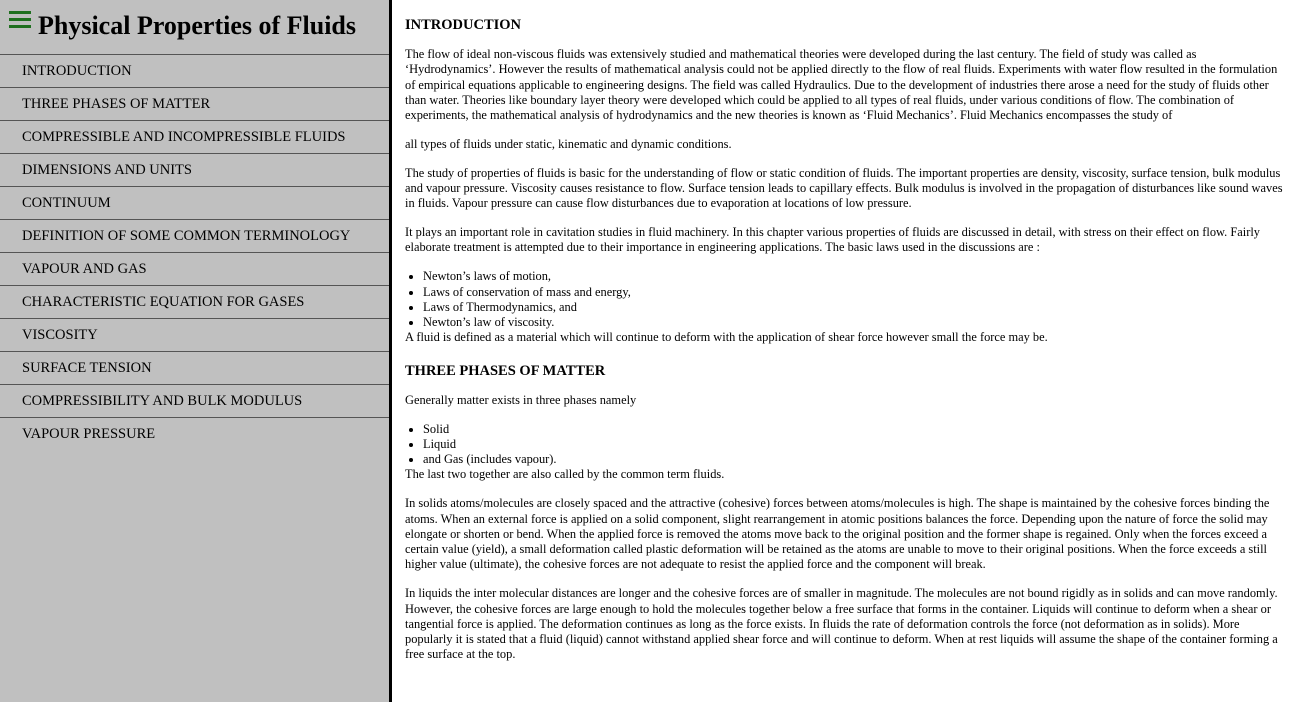 This screenshot has height=702, width=1300. I want to click on sidebar-item-common-terminology: DEFINITION OF SOME COMMON TERMINOLOGY, so click(194, 236).